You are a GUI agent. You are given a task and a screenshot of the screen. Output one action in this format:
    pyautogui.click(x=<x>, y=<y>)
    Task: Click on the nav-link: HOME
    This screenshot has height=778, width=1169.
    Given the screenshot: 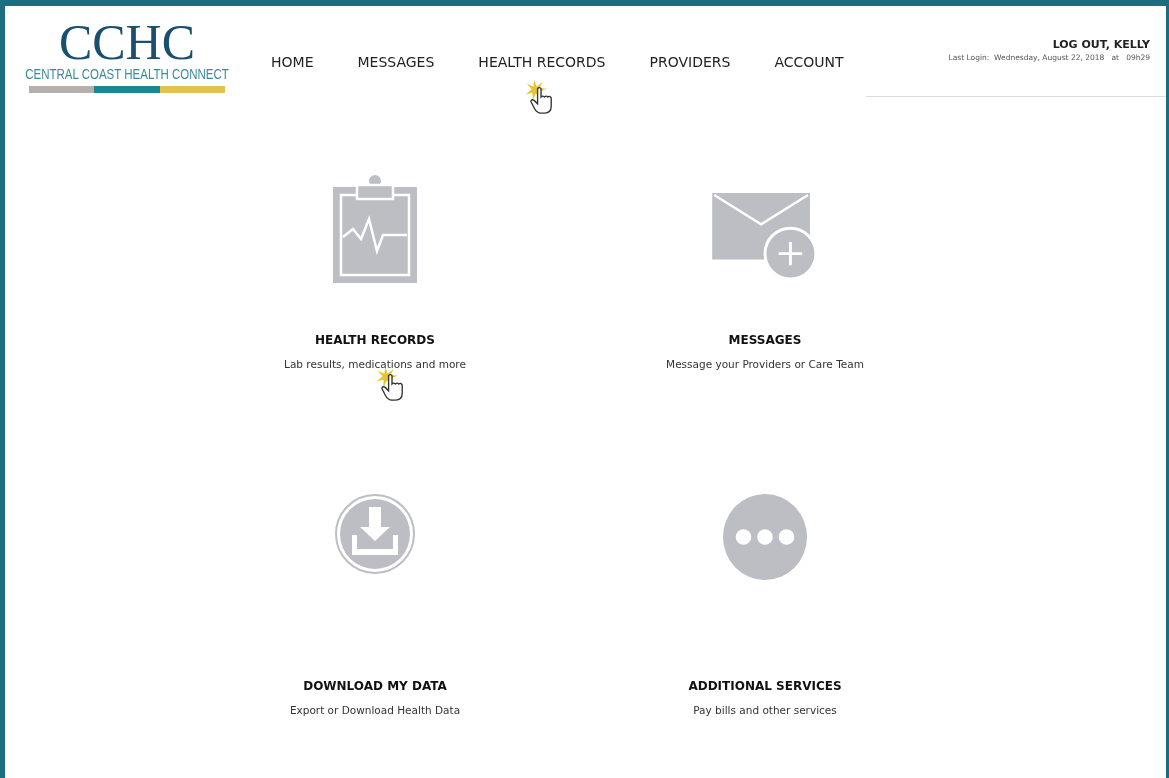 What is the action you would take?
    pyautogui.click(x=292, y=62)
    